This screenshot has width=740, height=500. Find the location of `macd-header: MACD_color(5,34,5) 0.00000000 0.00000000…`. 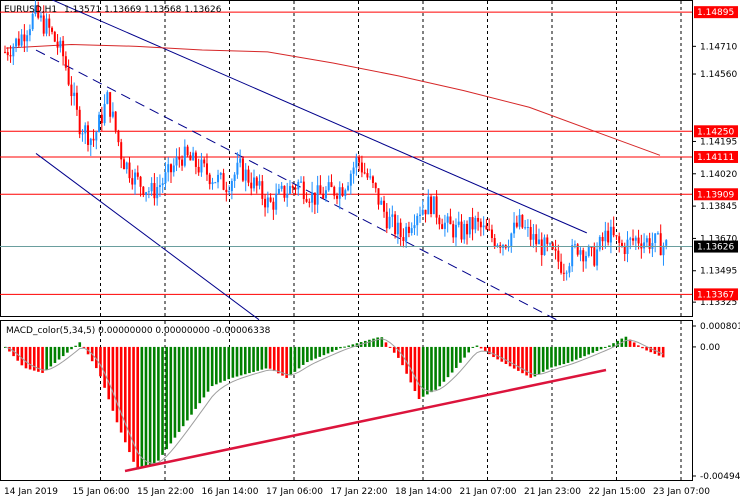

macd-header: MACD_color(5,34,5) 0.00000000 0.00000000… is located at coordinates (138, 331).